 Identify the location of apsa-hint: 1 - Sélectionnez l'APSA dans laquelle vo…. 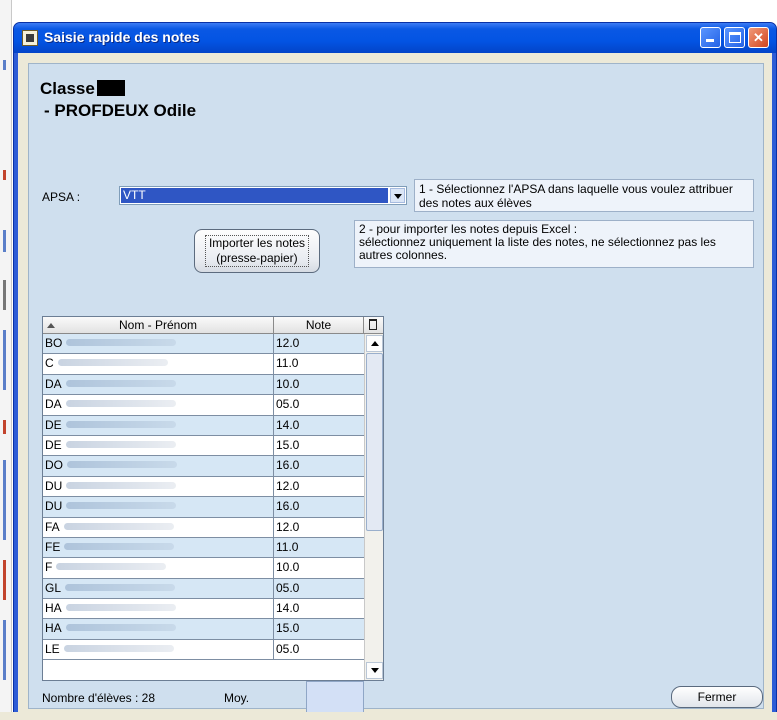
(584, 195).